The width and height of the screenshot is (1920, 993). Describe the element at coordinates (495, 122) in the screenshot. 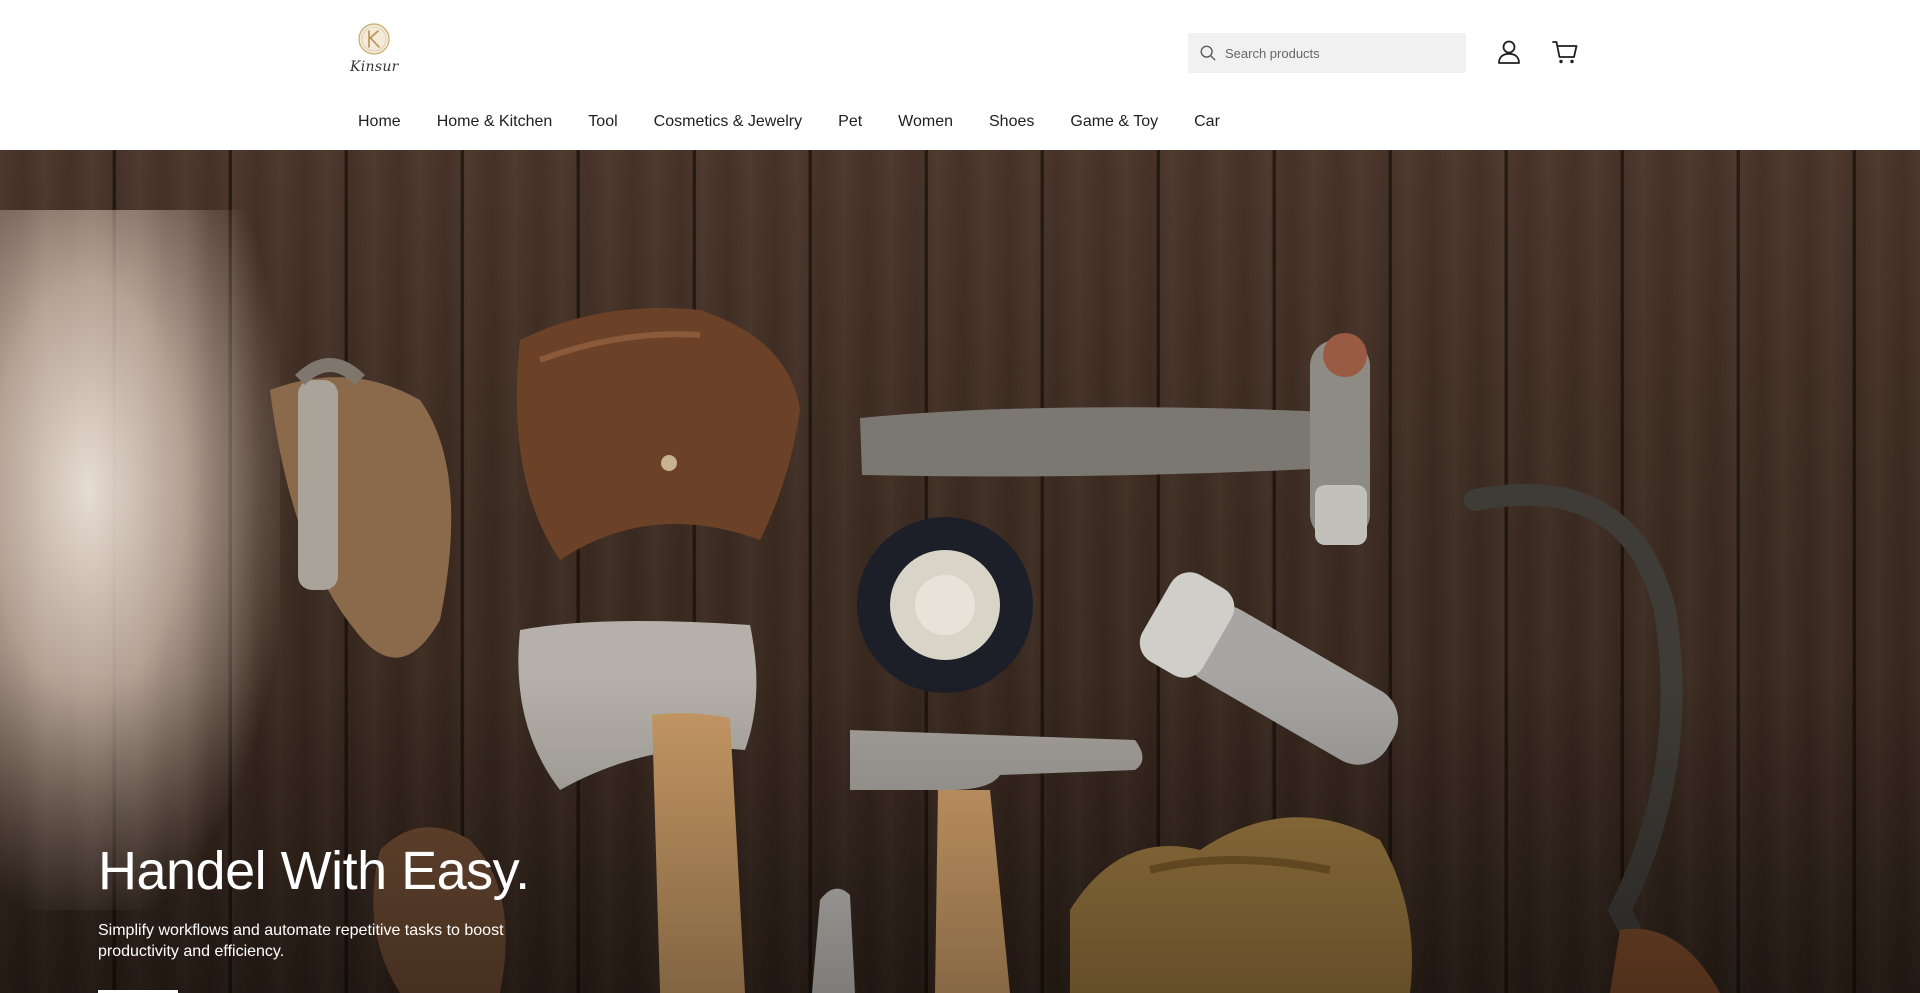

I see `nav-item-home-kitchen: Home & Kitchen` at that location.